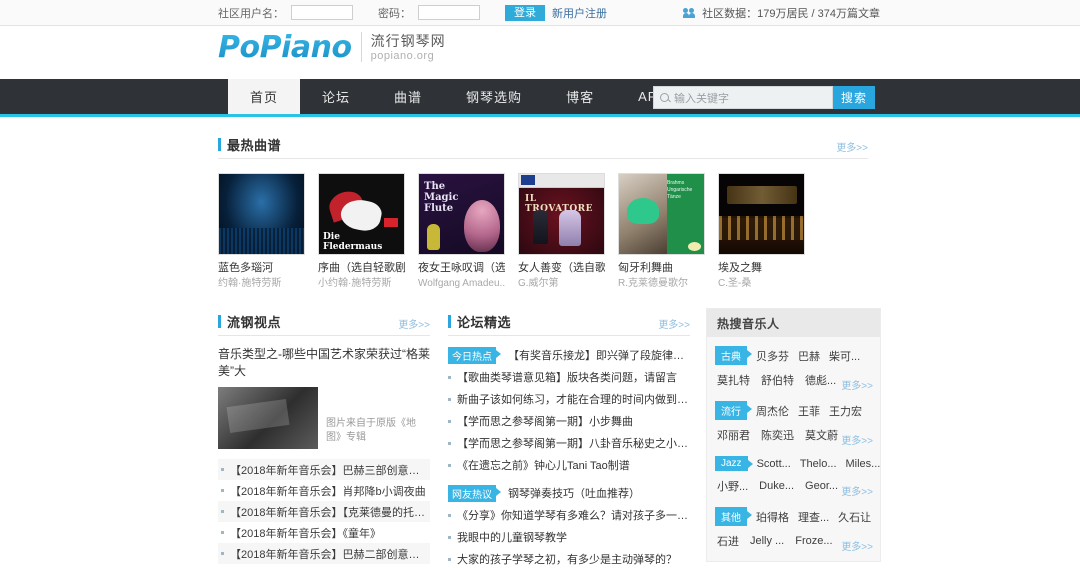  Describe the element at coordinates (733, 410) in the screenshot. I see `musician-group-tag: 流行` at that location.